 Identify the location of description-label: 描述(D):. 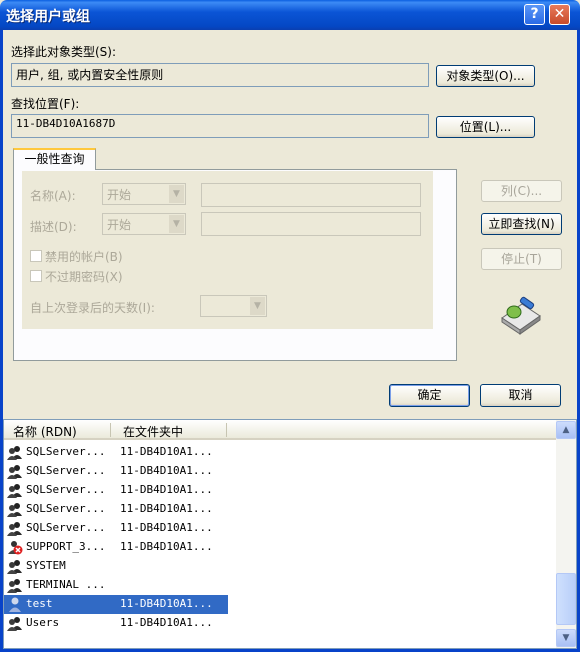
(53, 227).